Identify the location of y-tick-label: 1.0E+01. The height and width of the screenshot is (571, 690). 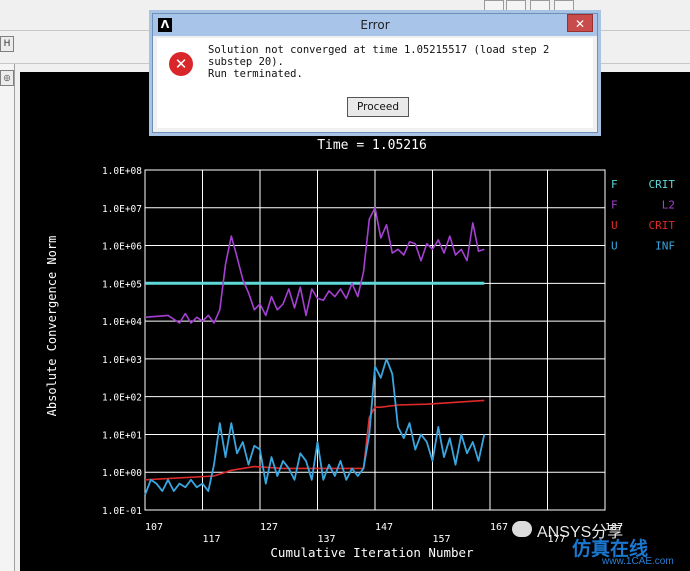
(122, 435).